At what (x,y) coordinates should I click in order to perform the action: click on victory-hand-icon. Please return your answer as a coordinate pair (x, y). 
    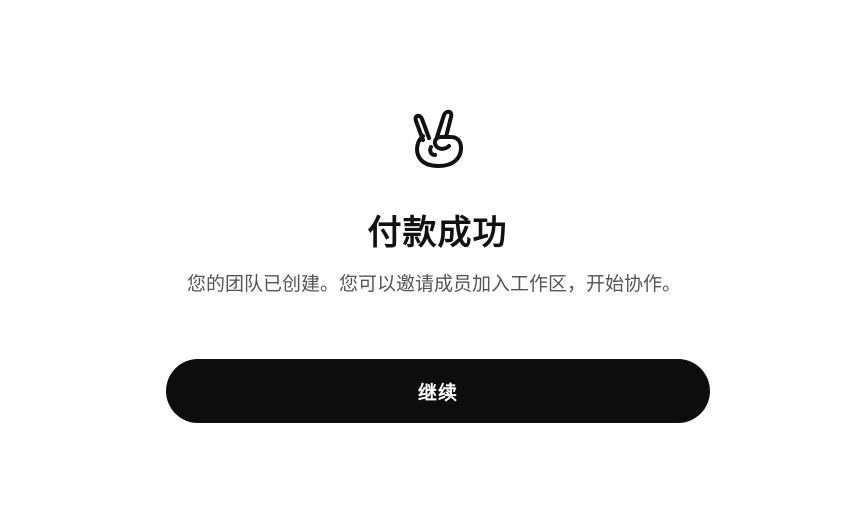
    Looking at the image, I should click on (440, 136).